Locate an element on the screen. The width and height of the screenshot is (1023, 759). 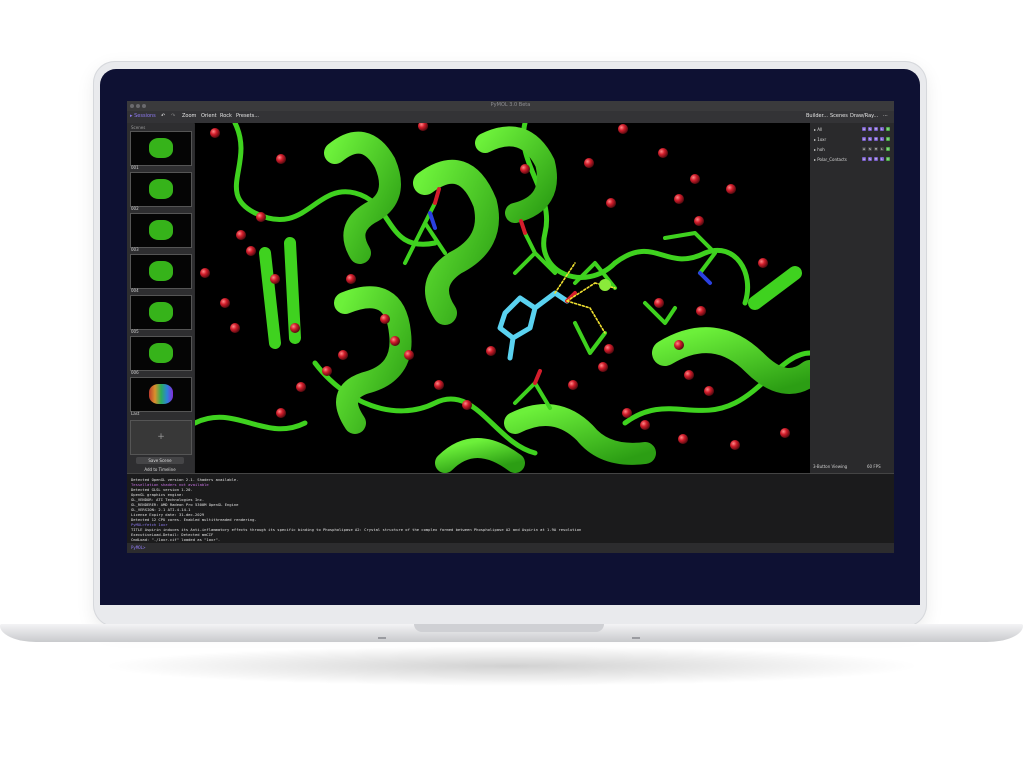
aspirin-ligand is located at coordinates (533, 325).